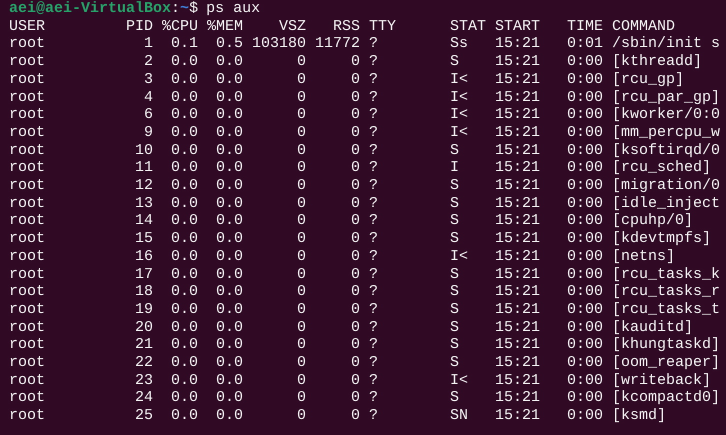 The image size is (726, 435). I want to click on table-cell-text: [kthreadd], so click(658, 62).